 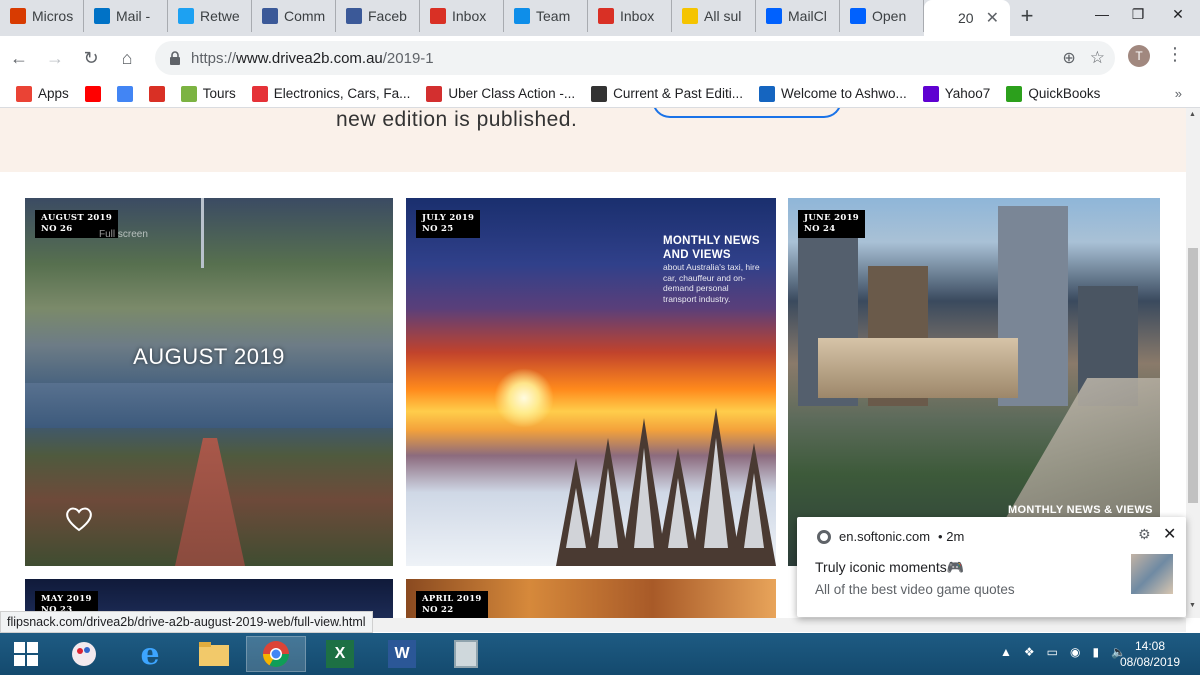 What do you see at coordinates (438, 16) in the screenshot?
I see `gmail-icon` at bounding box center [438, 16].